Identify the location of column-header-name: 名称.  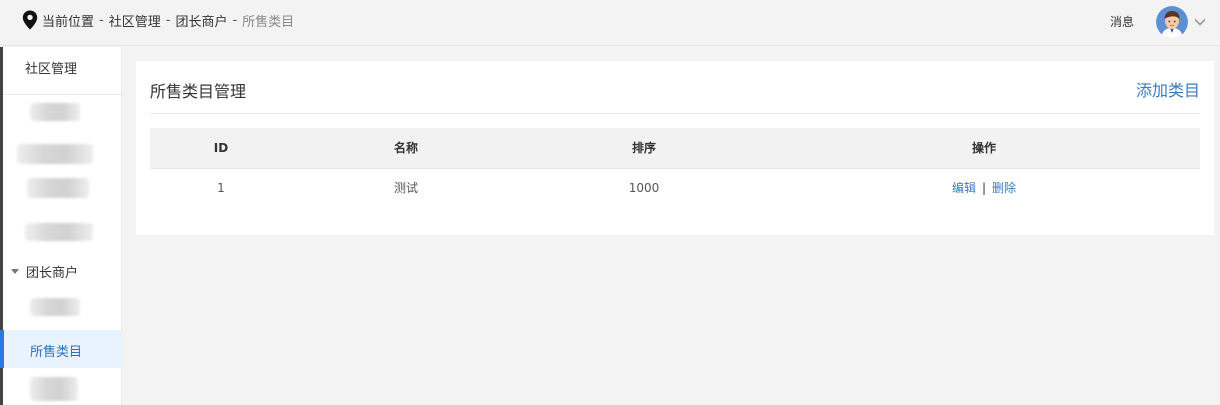
(406, 148).